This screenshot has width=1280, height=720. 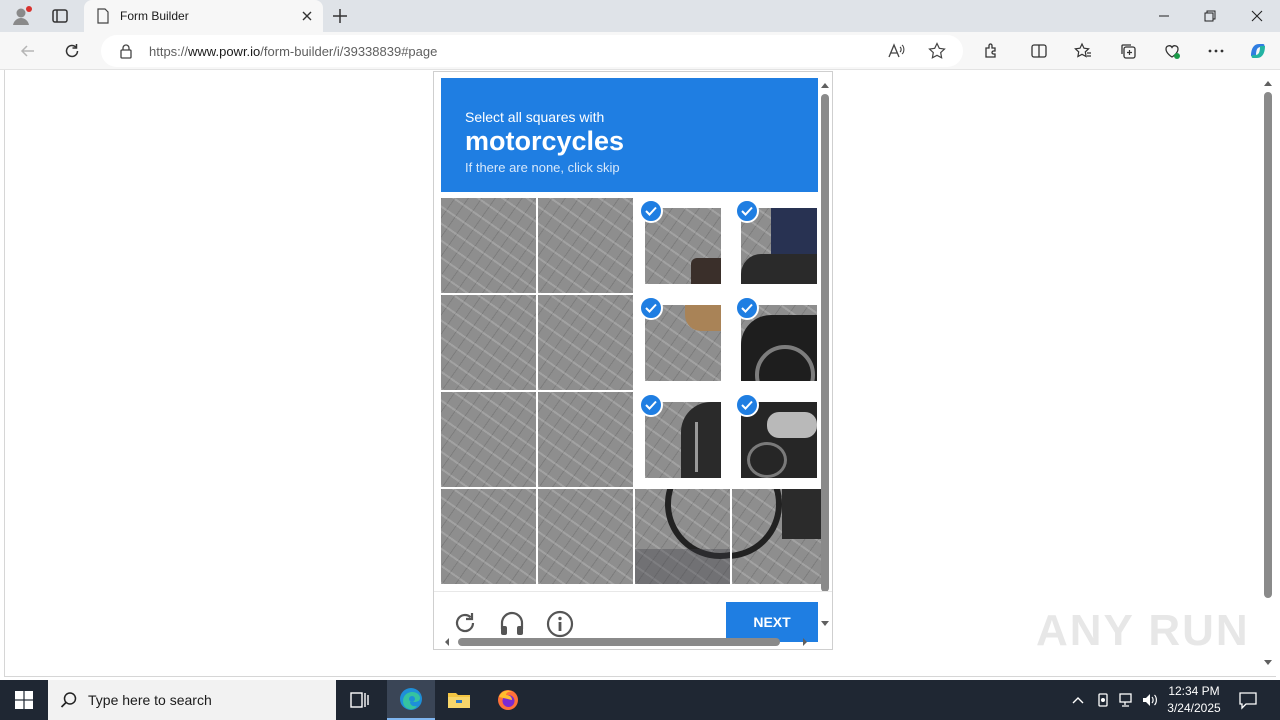 I want to click on new-tab-icon, so click(x=340, y=16).